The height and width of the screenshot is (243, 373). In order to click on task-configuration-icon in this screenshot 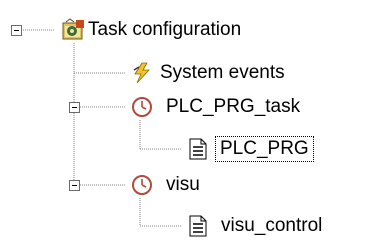, I will do `click(74, 30)`.